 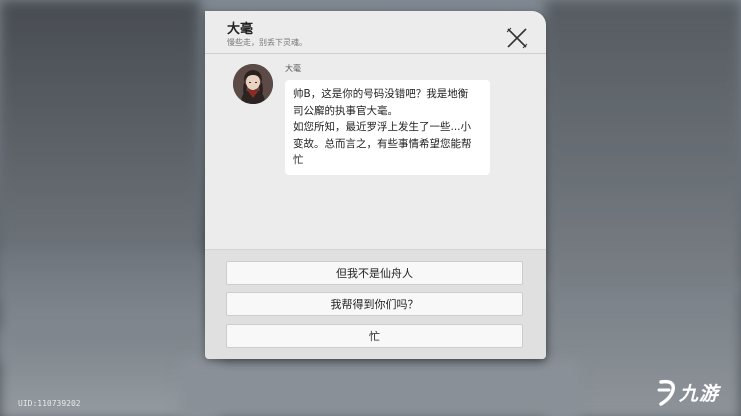 I want to click on nine-game-logo-icon, so click(x=666, y=392).